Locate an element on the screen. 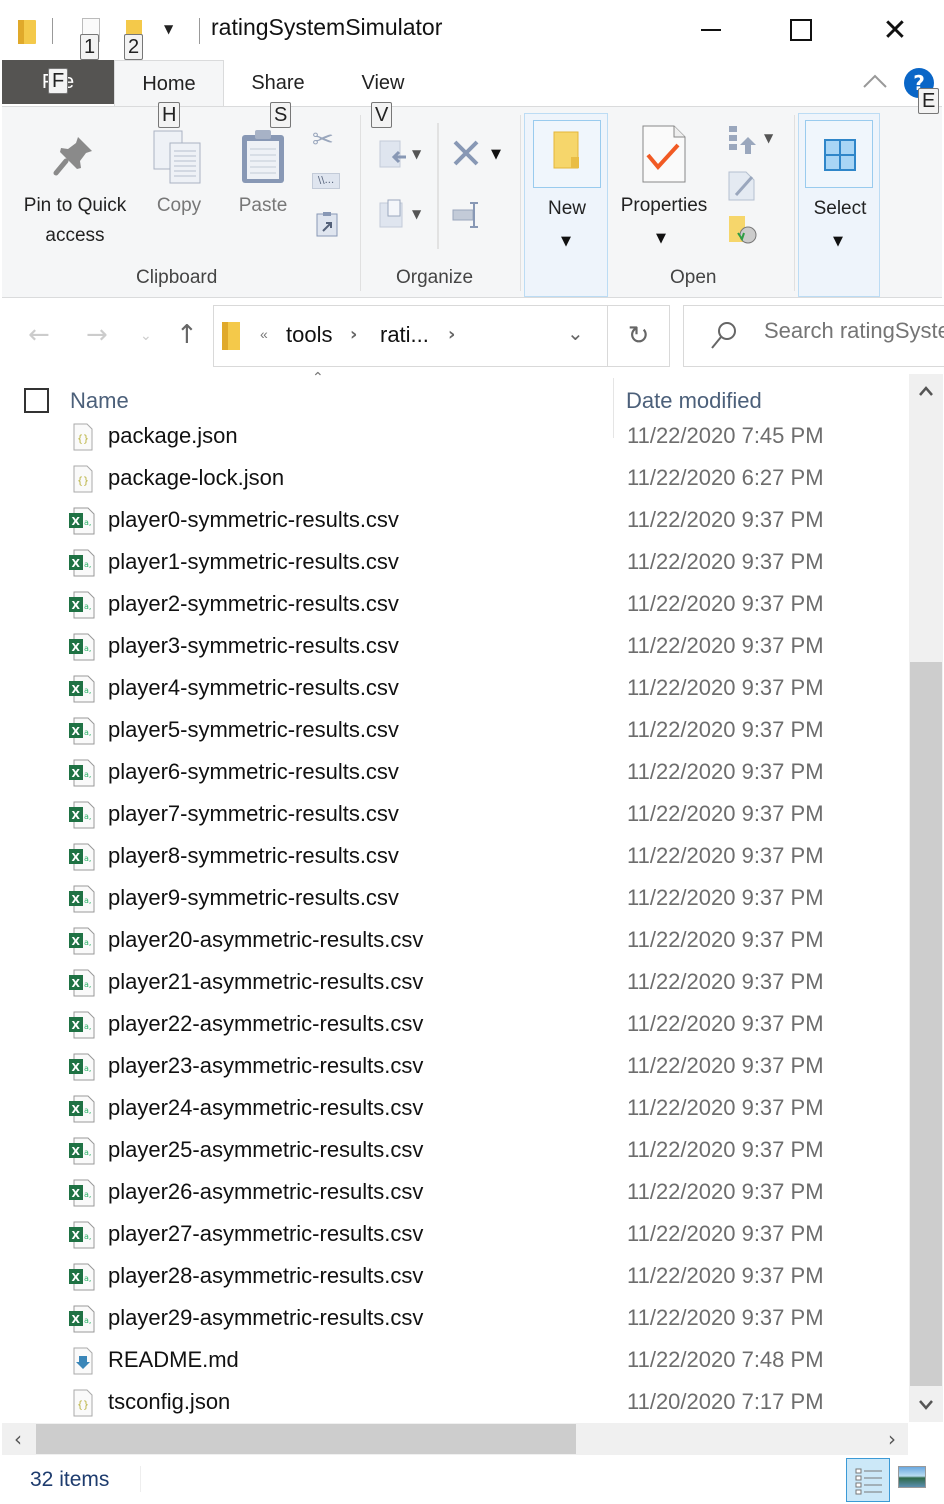  column-date-modified: Date modified is located at coordinates (694, 401).